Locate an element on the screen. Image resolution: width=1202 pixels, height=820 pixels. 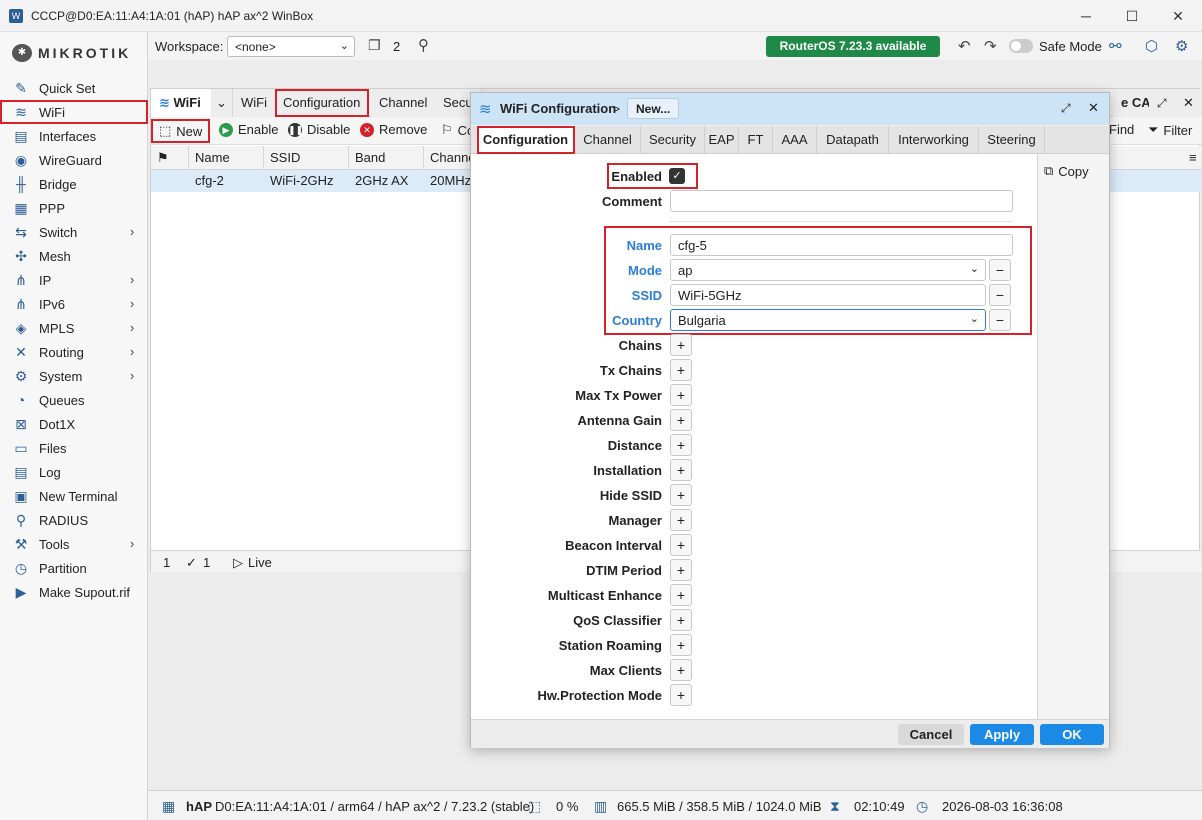
wireguard-icon: ◉ is located at coordinates (21, 160).